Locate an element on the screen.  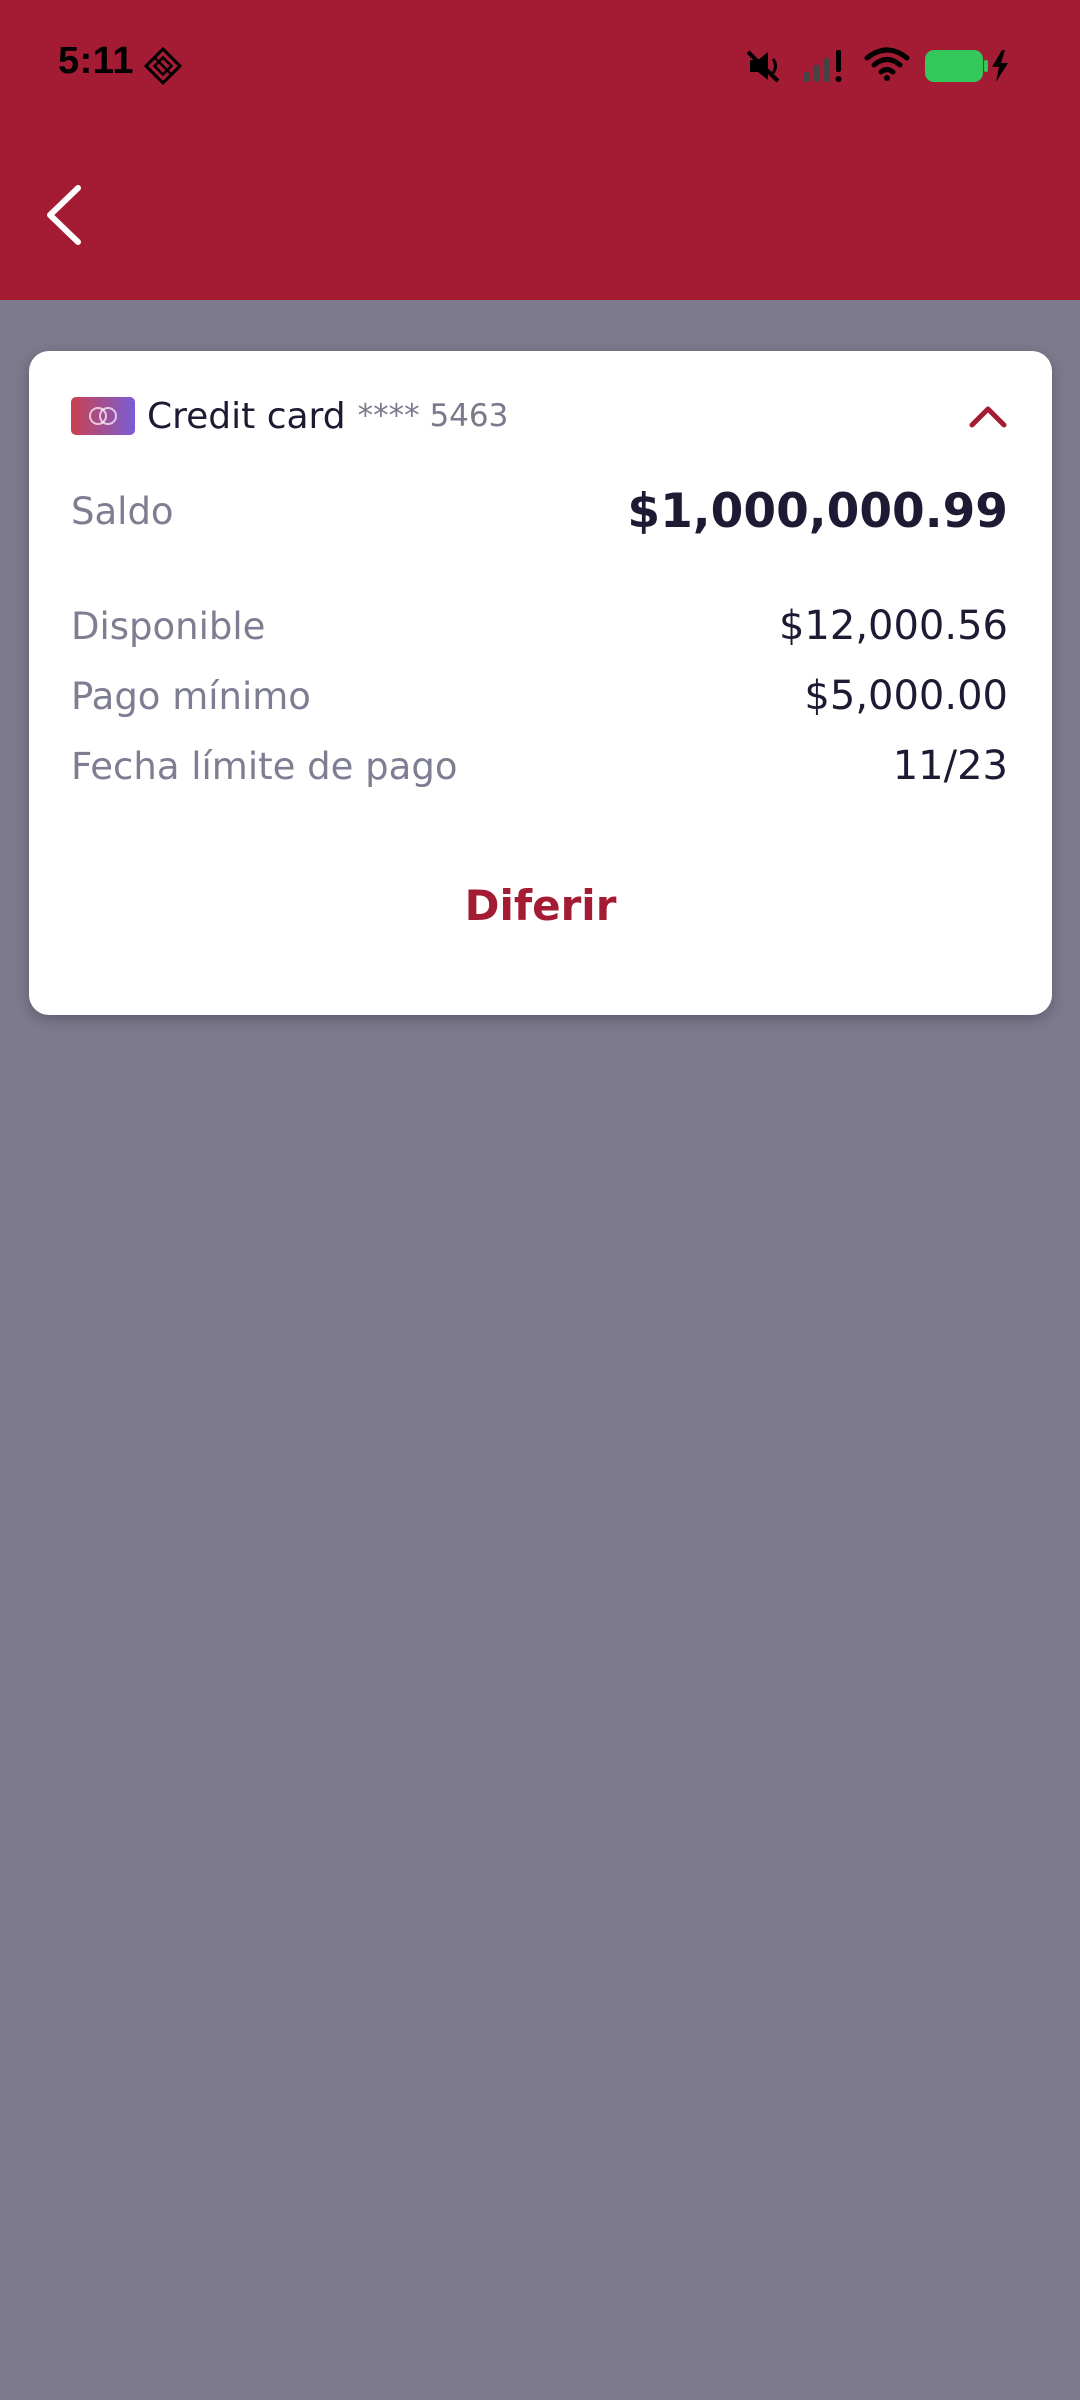
mute-icon is located at coordinates (763, 66).